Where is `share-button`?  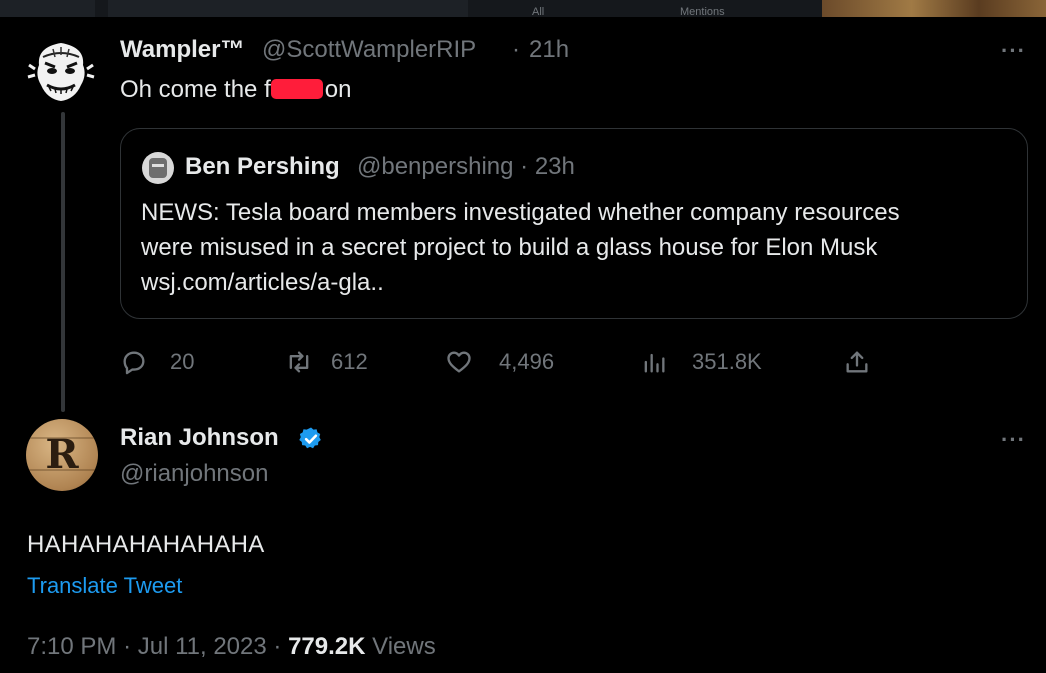
share-button is located at coordinates (857, 362).